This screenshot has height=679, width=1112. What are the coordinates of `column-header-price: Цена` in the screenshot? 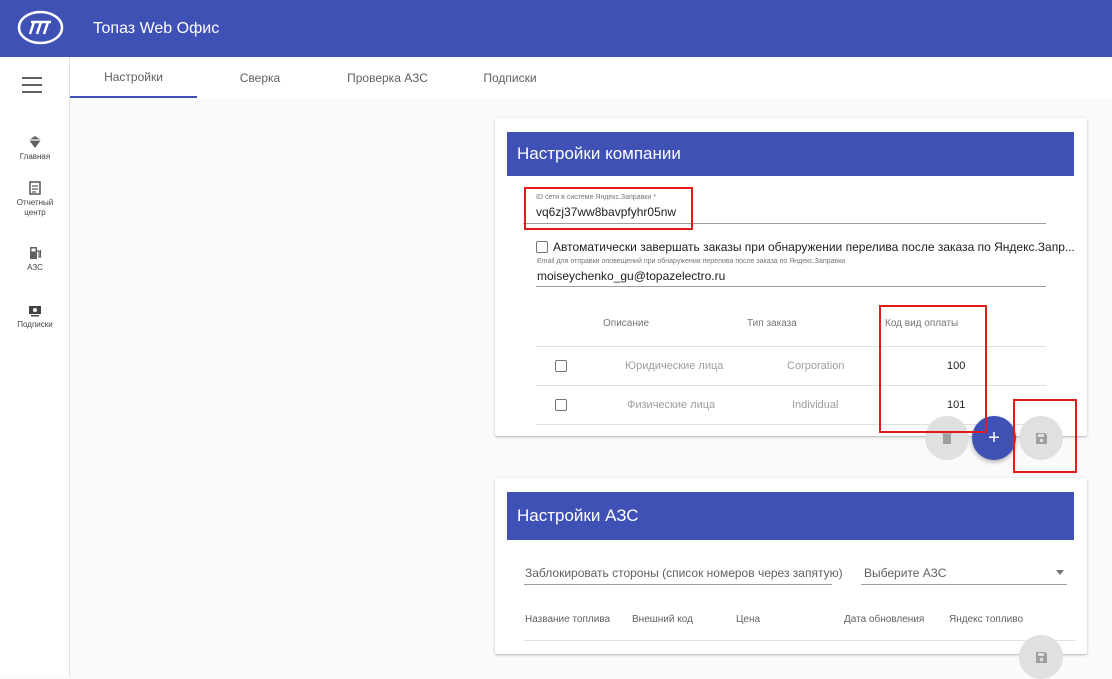 It's located at (748, 619).